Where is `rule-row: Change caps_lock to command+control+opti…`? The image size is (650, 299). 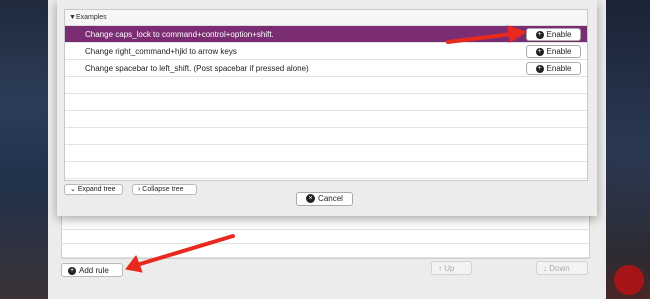
rule-row: Change caps_lock to command+control+opti… is located at coordinates (326, 34).